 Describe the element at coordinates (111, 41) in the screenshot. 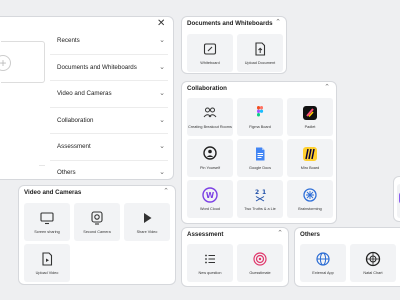

I see `menu-item-recents: Recents ⌄` at that location.